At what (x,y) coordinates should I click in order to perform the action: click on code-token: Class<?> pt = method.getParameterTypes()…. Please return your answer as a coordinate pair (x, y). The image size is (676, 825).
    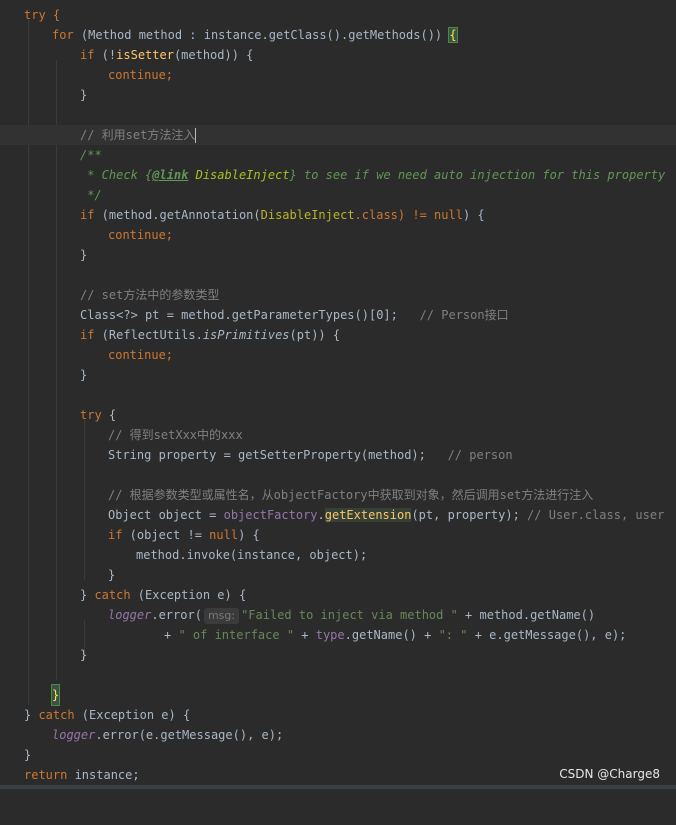
    Looking at the image, I should click on (239, 315).